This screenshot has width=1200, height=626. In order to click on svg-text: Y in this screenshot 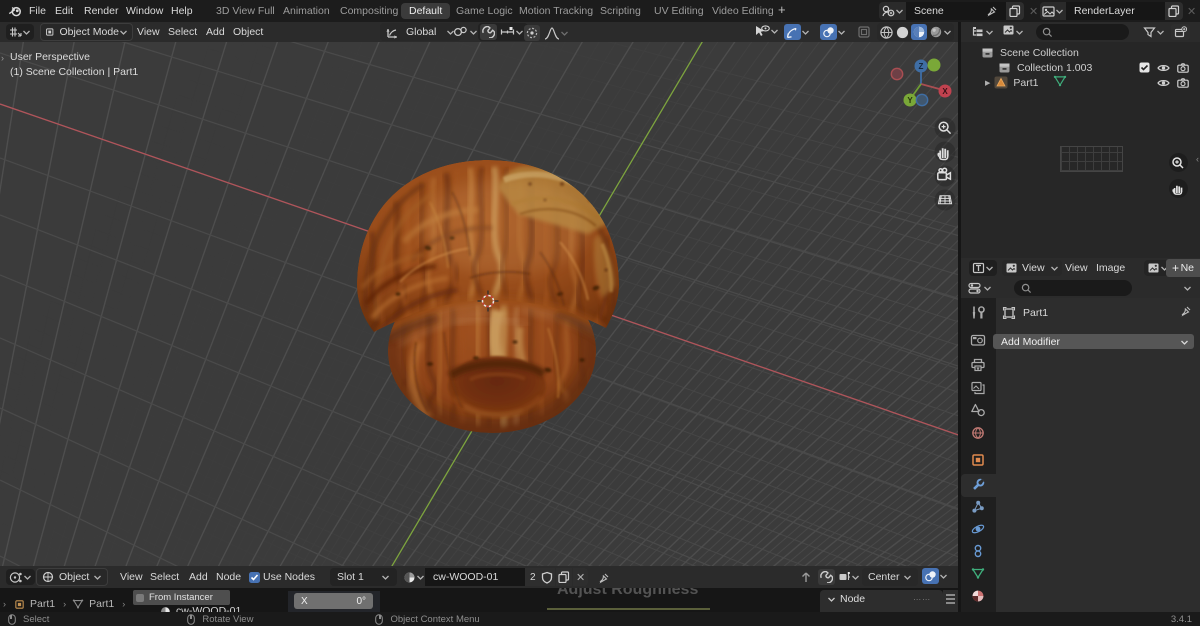, I will do `click(910, 100)`.